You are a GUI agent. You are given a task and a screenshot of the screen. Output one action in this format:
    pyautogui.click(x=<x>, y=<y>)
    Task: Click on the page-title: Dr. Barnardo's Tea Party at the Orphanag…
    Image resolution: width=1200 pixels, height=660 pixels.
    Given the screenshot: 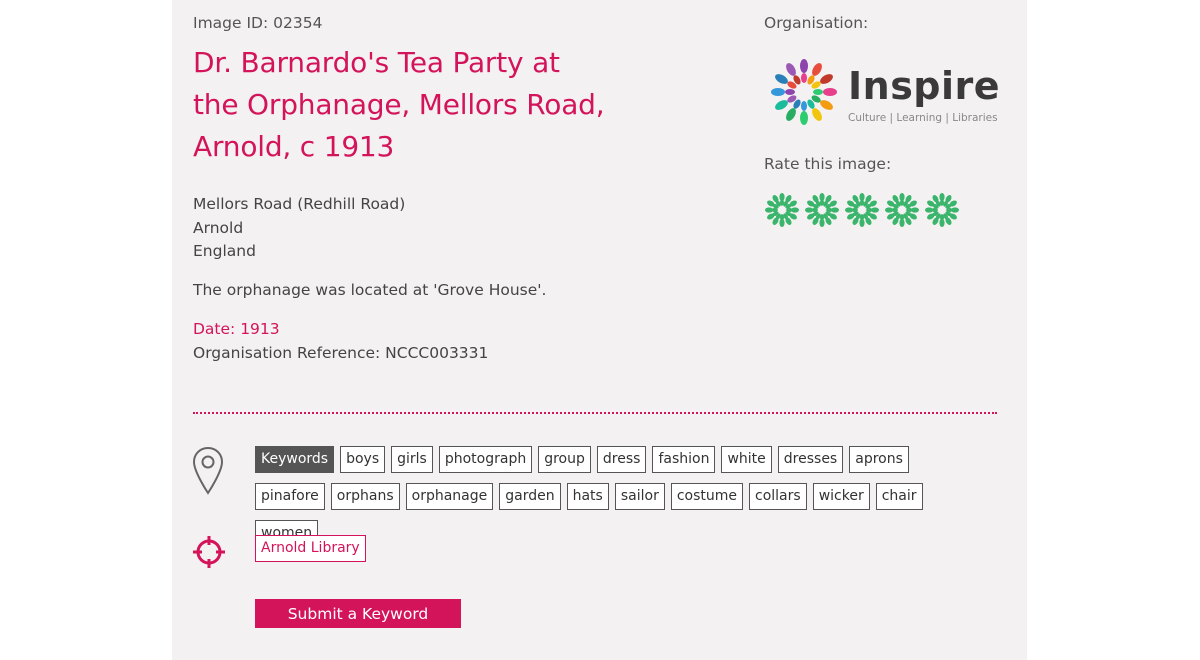 What is the action you would take?
    pyautogui.click(x=399, y=104)
    